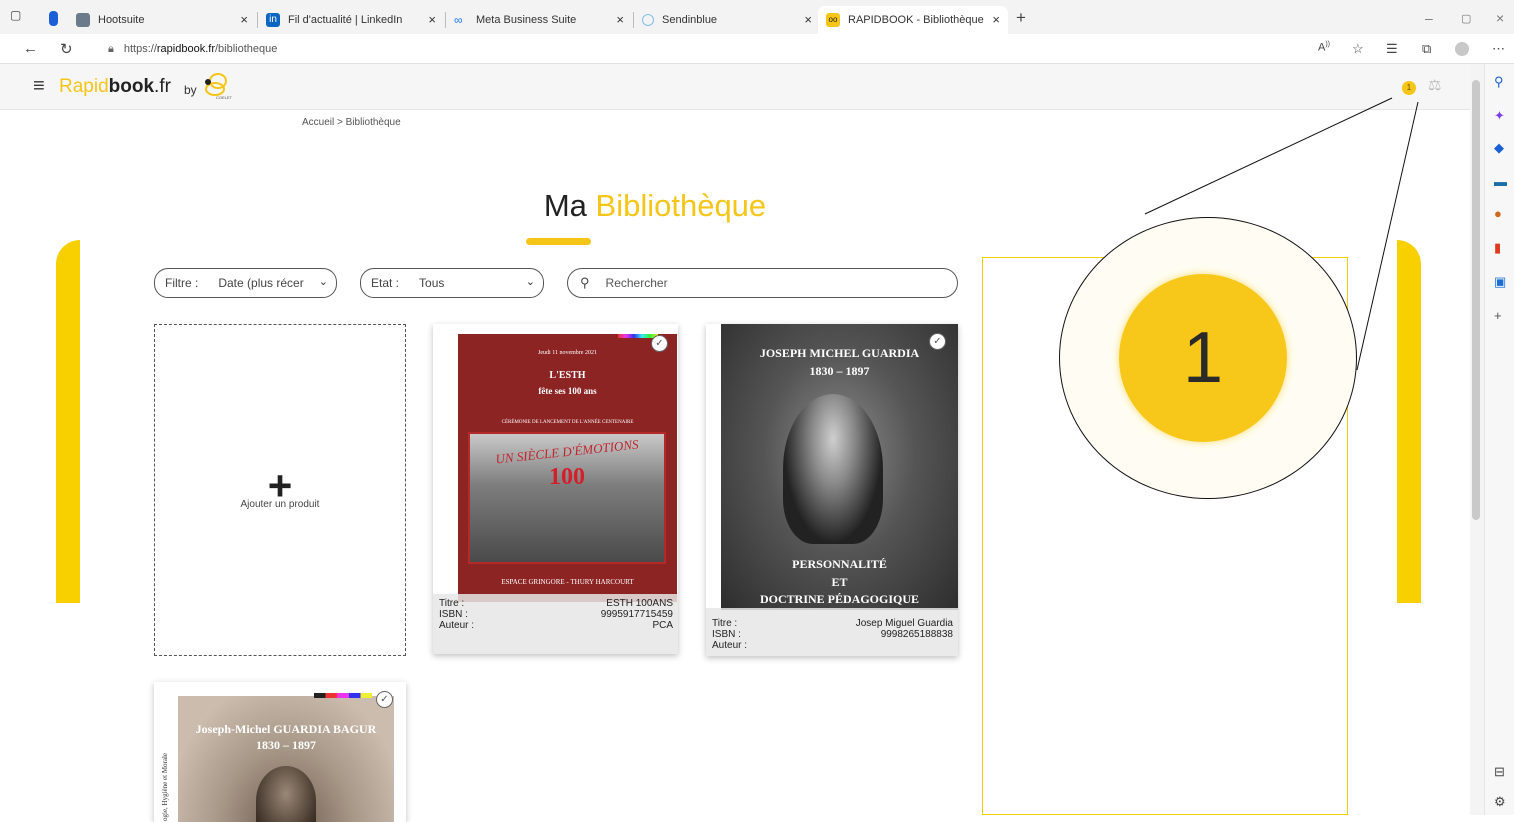 This screenshot has height=822, width=1514. I want to click on tools-icon: ▬, so click(1500, 181).